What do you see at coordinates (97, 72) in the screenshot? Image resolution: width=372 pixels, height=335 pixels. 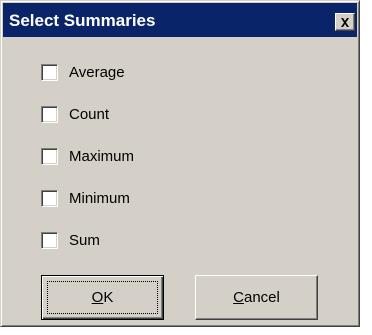 I see `average-label: Average` at bounding box center [97, 72].